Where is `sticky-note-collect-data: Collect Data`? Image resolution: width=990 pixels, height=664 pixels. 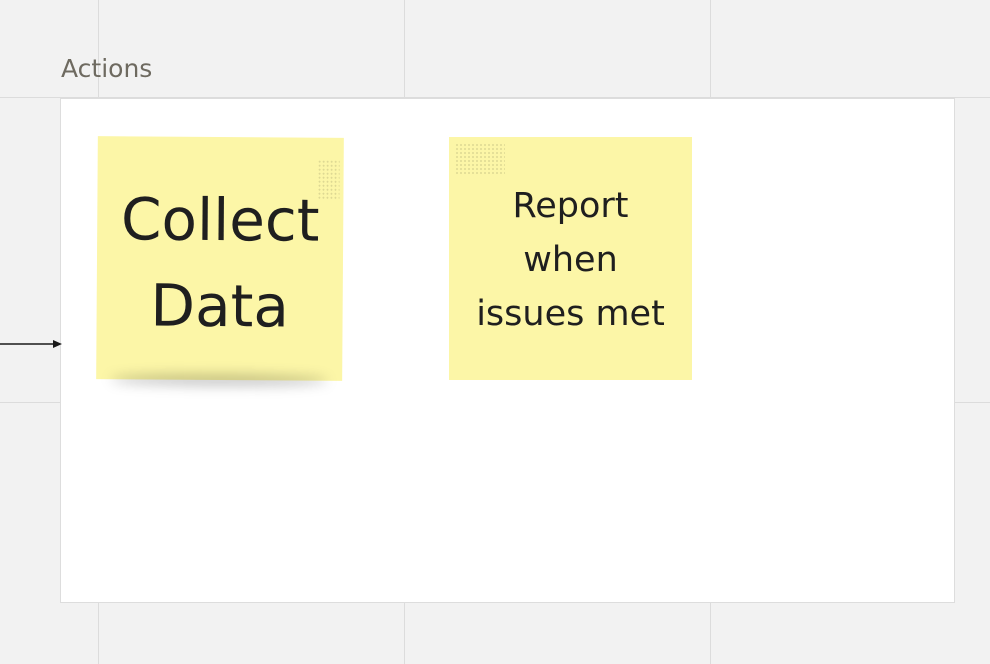
sticky-note-collect-data: Collect Data is located at coordinates (220, 258).